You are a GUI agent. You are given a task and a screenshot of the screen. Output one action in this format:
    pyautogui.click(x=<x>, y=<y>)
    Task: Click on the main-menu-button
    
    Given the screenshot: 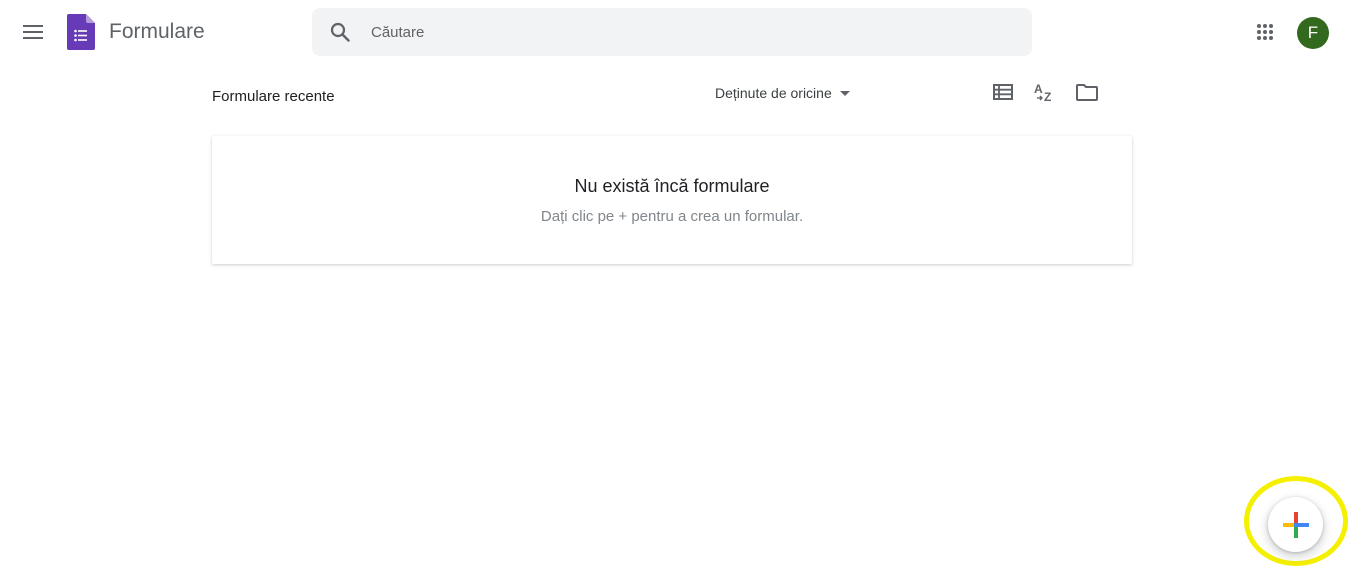 What is the action you would take?
    pyautogui.click(x=33, y=32)
    